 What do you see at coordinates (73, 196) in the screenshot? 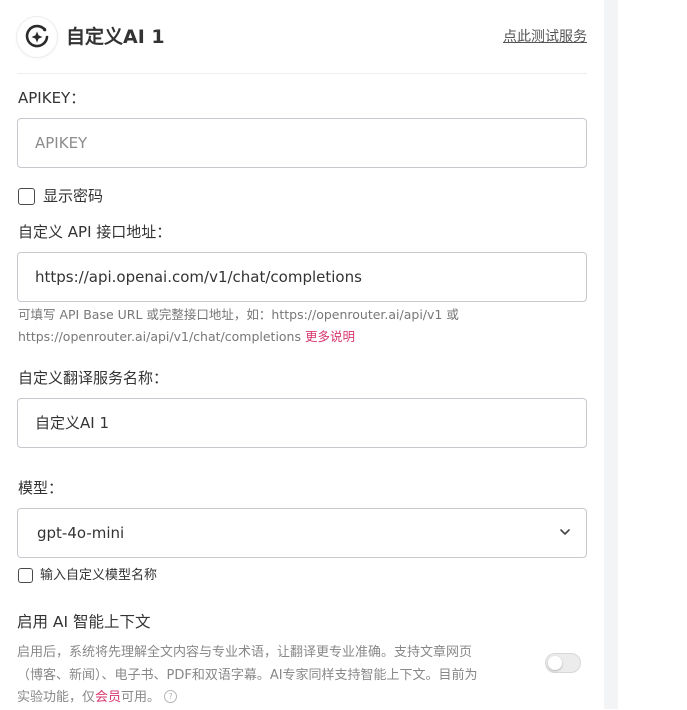
I see `show-password-label: 显示密码` at bounding box center [73, 196].